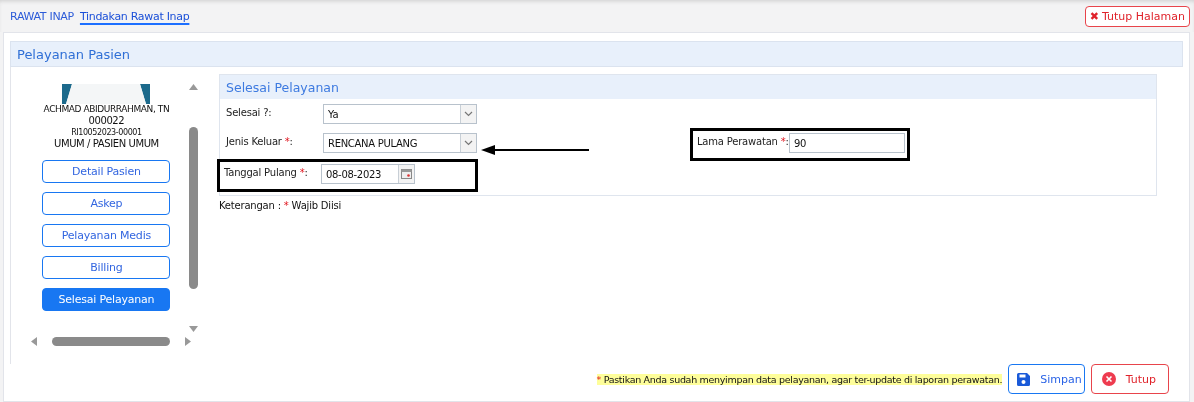 Image resolution: width=1194 pixels, height=402 pixels. Describe the element at coordinates (1129, 379) in the screenshot. I see `close-button: Tutup` at that location.